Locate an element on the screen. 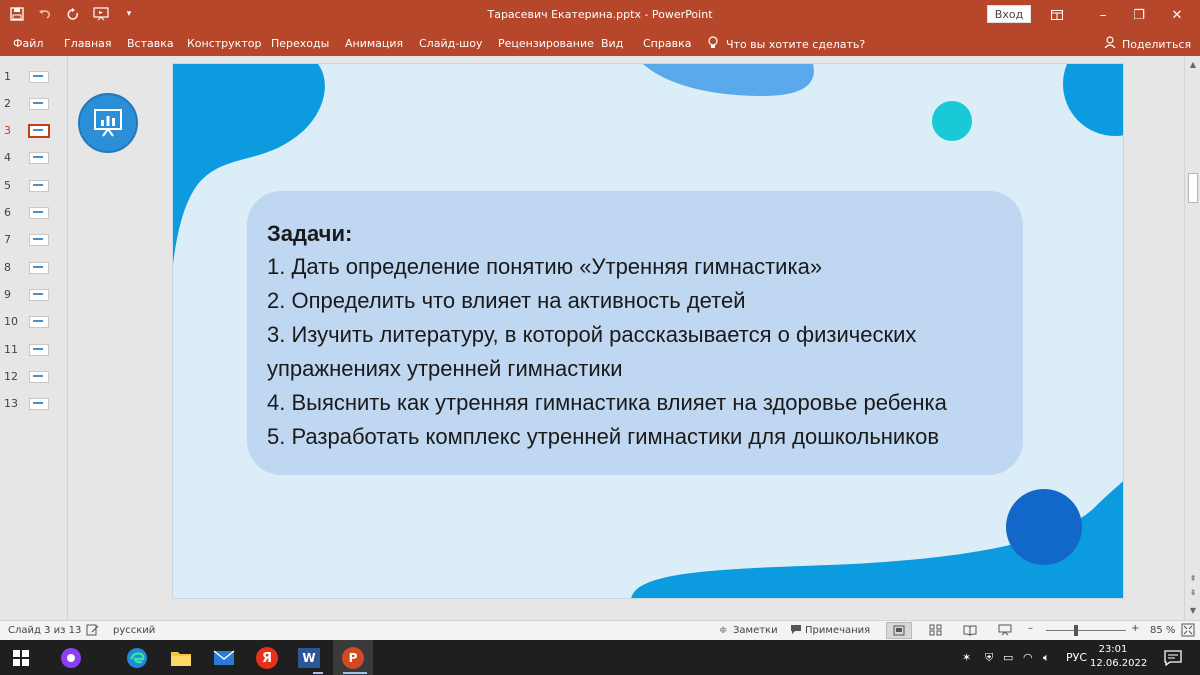 Image resolution: width=1200 pixels, height=675 pixels. mail-icon is located at coordinates (224, 658).